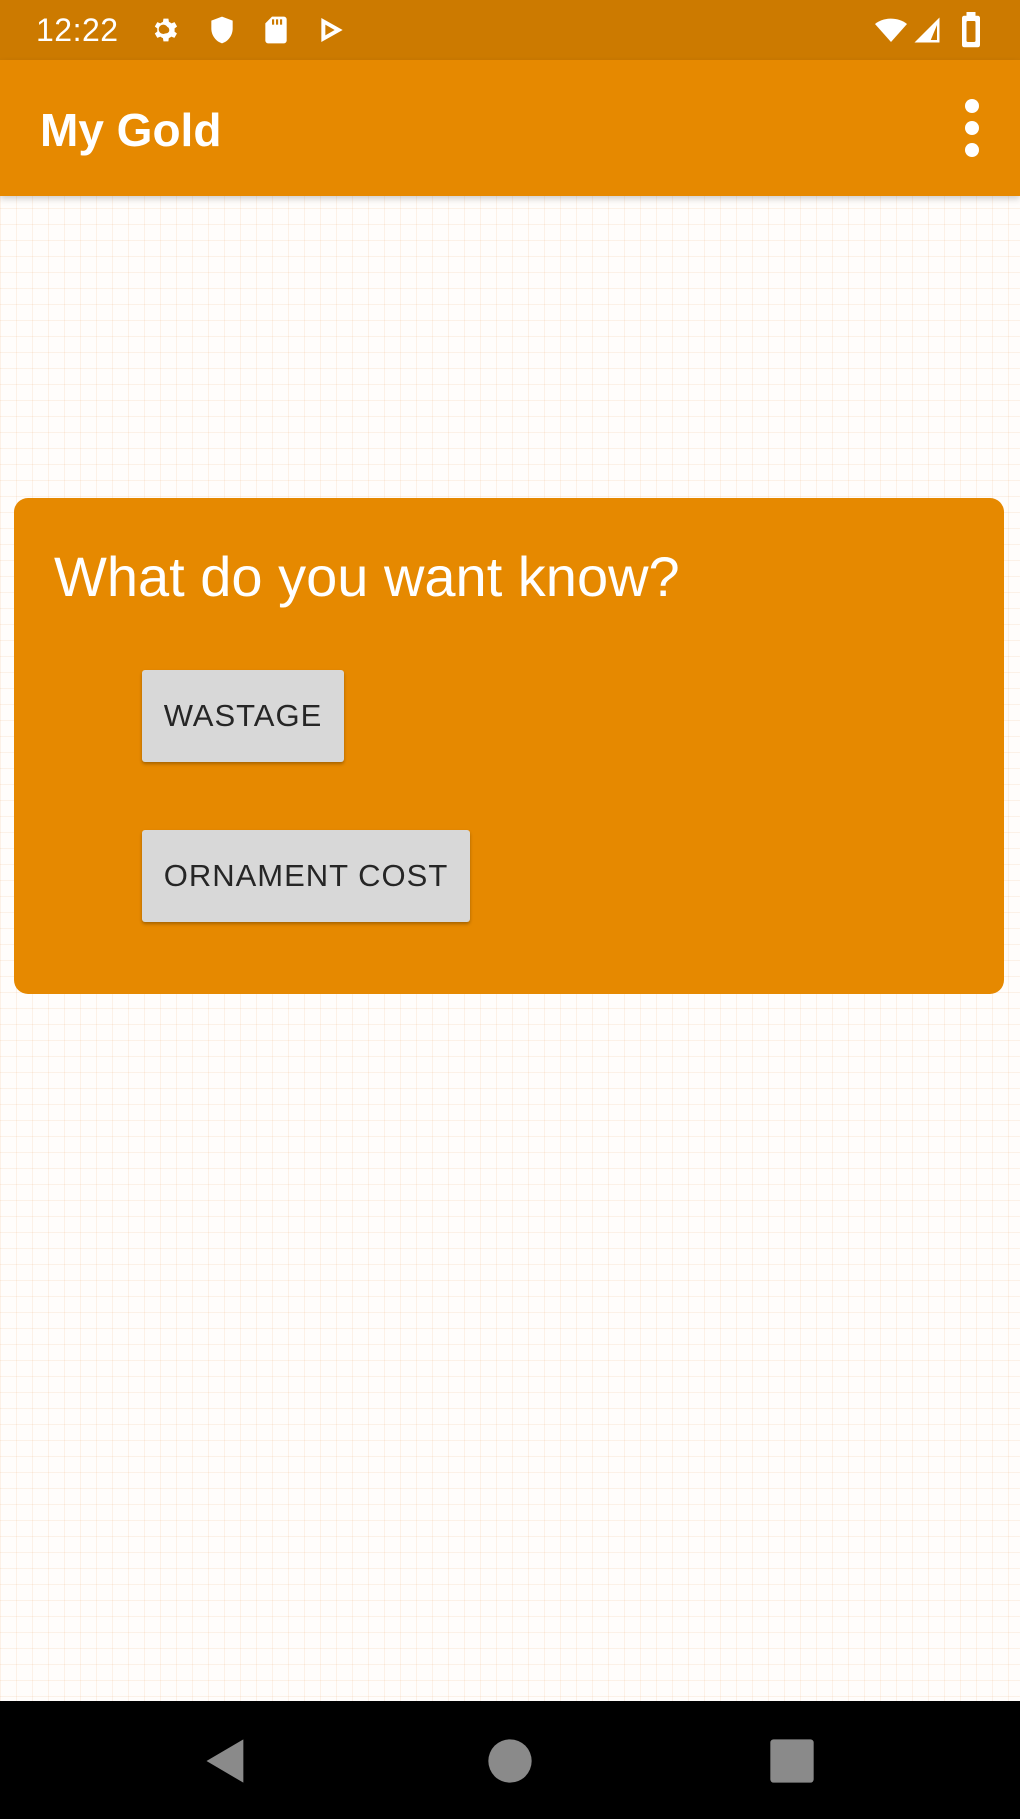 This screenshot has width=1020, height=1819. Describe the element at coordinates (927, 30) in the screenshot. I see `signal-icon` at that location.